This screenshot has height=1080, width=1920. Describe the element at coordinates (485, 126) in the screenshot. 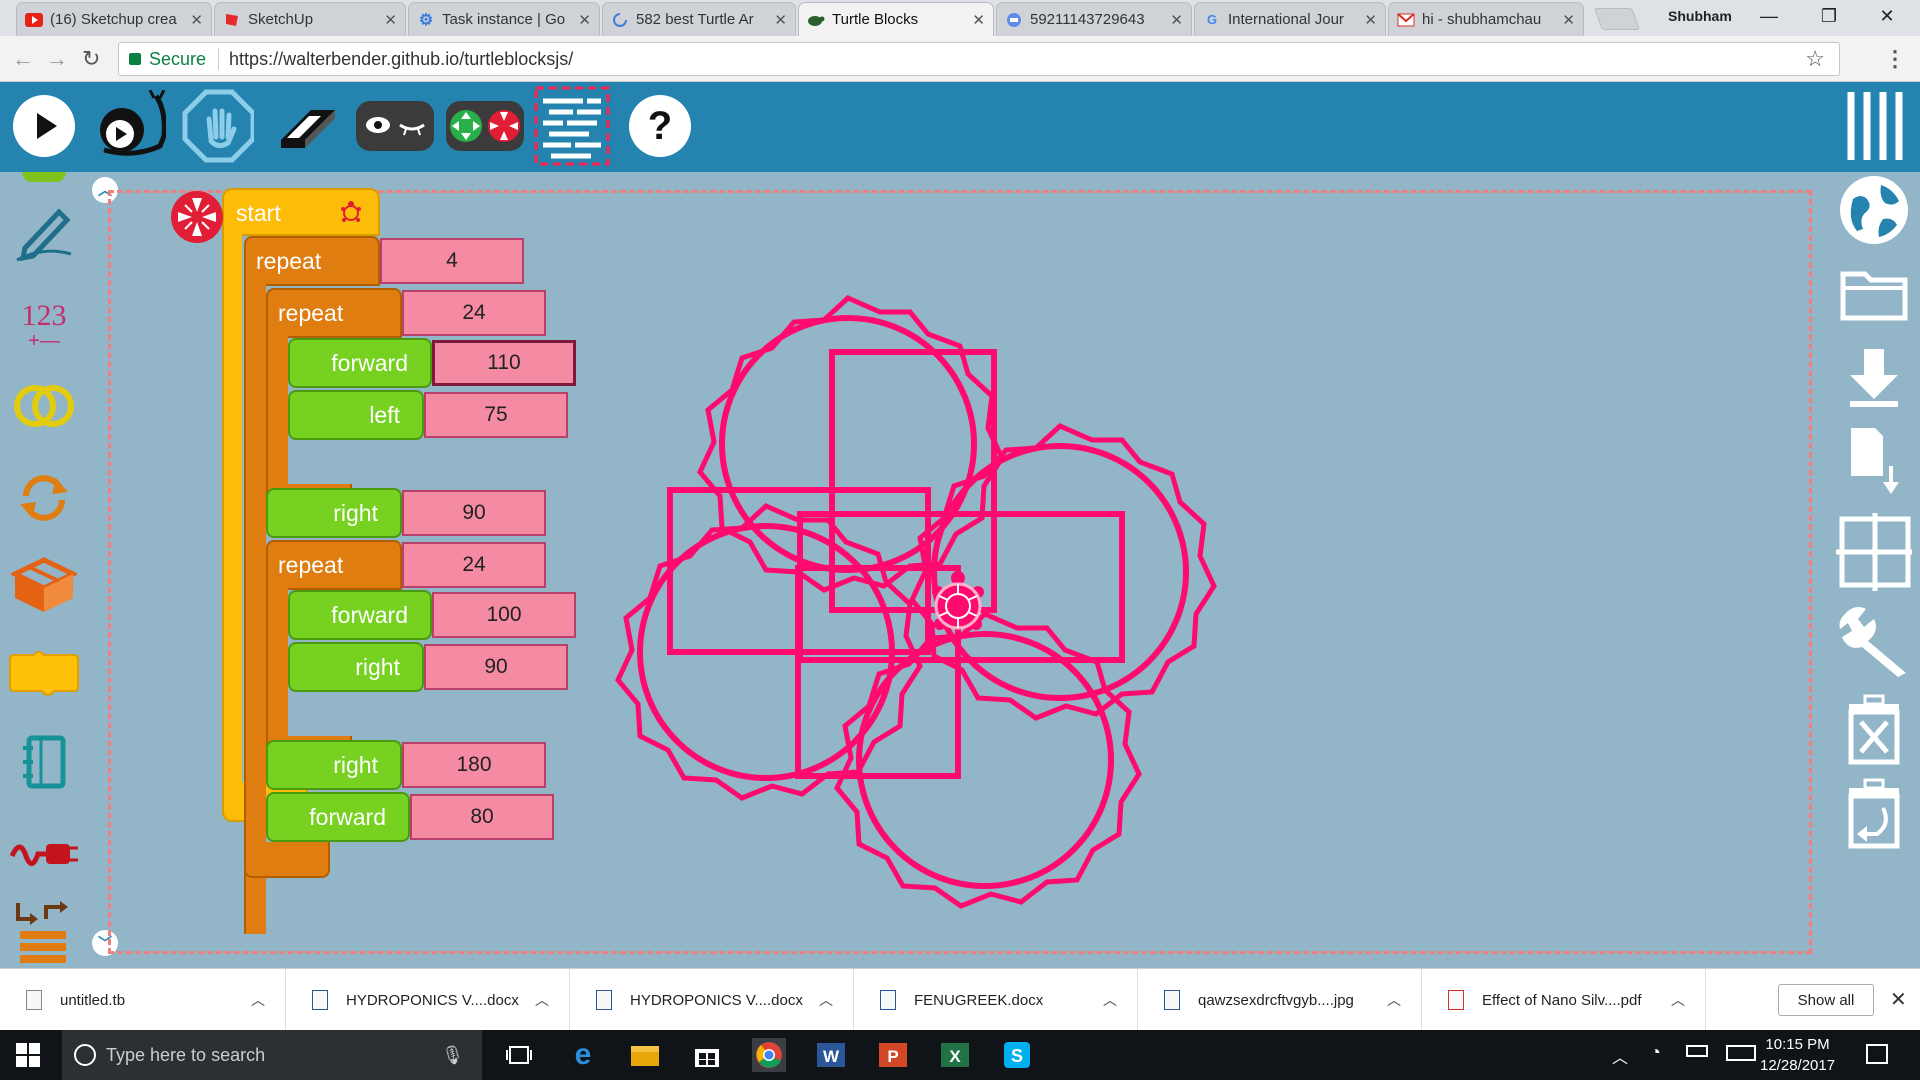

I see `collapse-blocks-button` at that location.